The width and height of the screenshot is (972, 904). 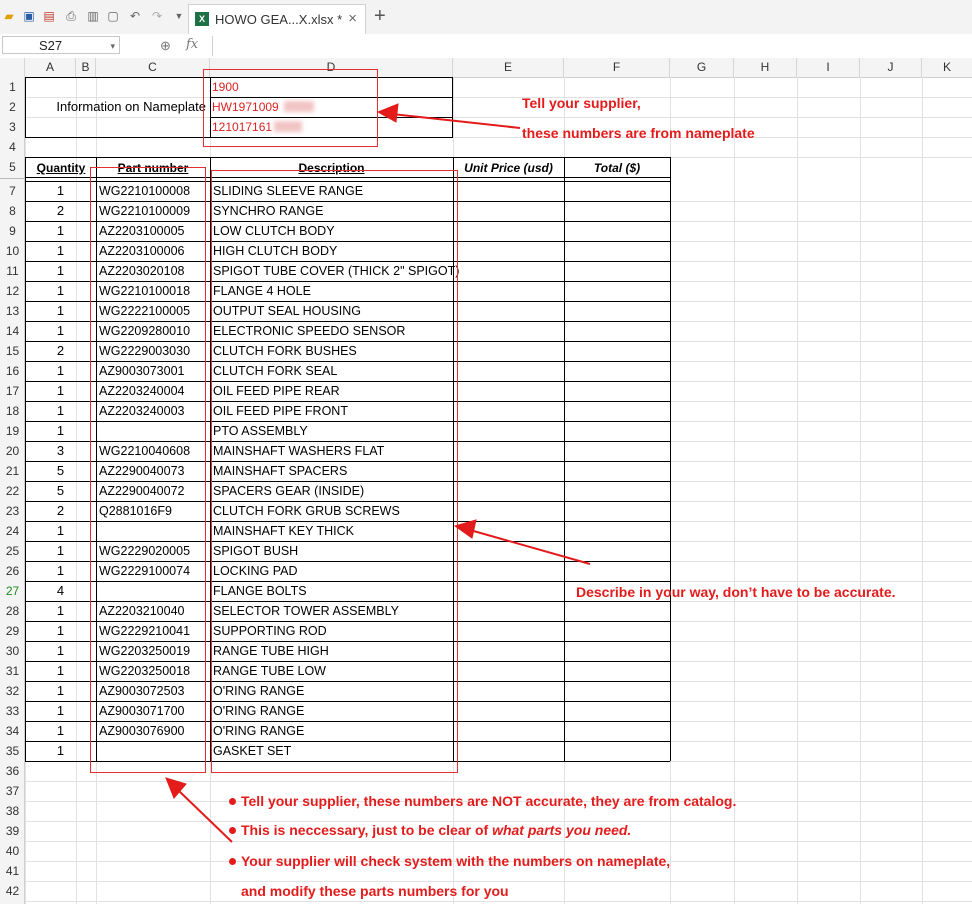 What do you see at coordinates (165, 46) in the screenshot?
I see `zoom-search-icon: ⊕` at bounding box center [165, 46].